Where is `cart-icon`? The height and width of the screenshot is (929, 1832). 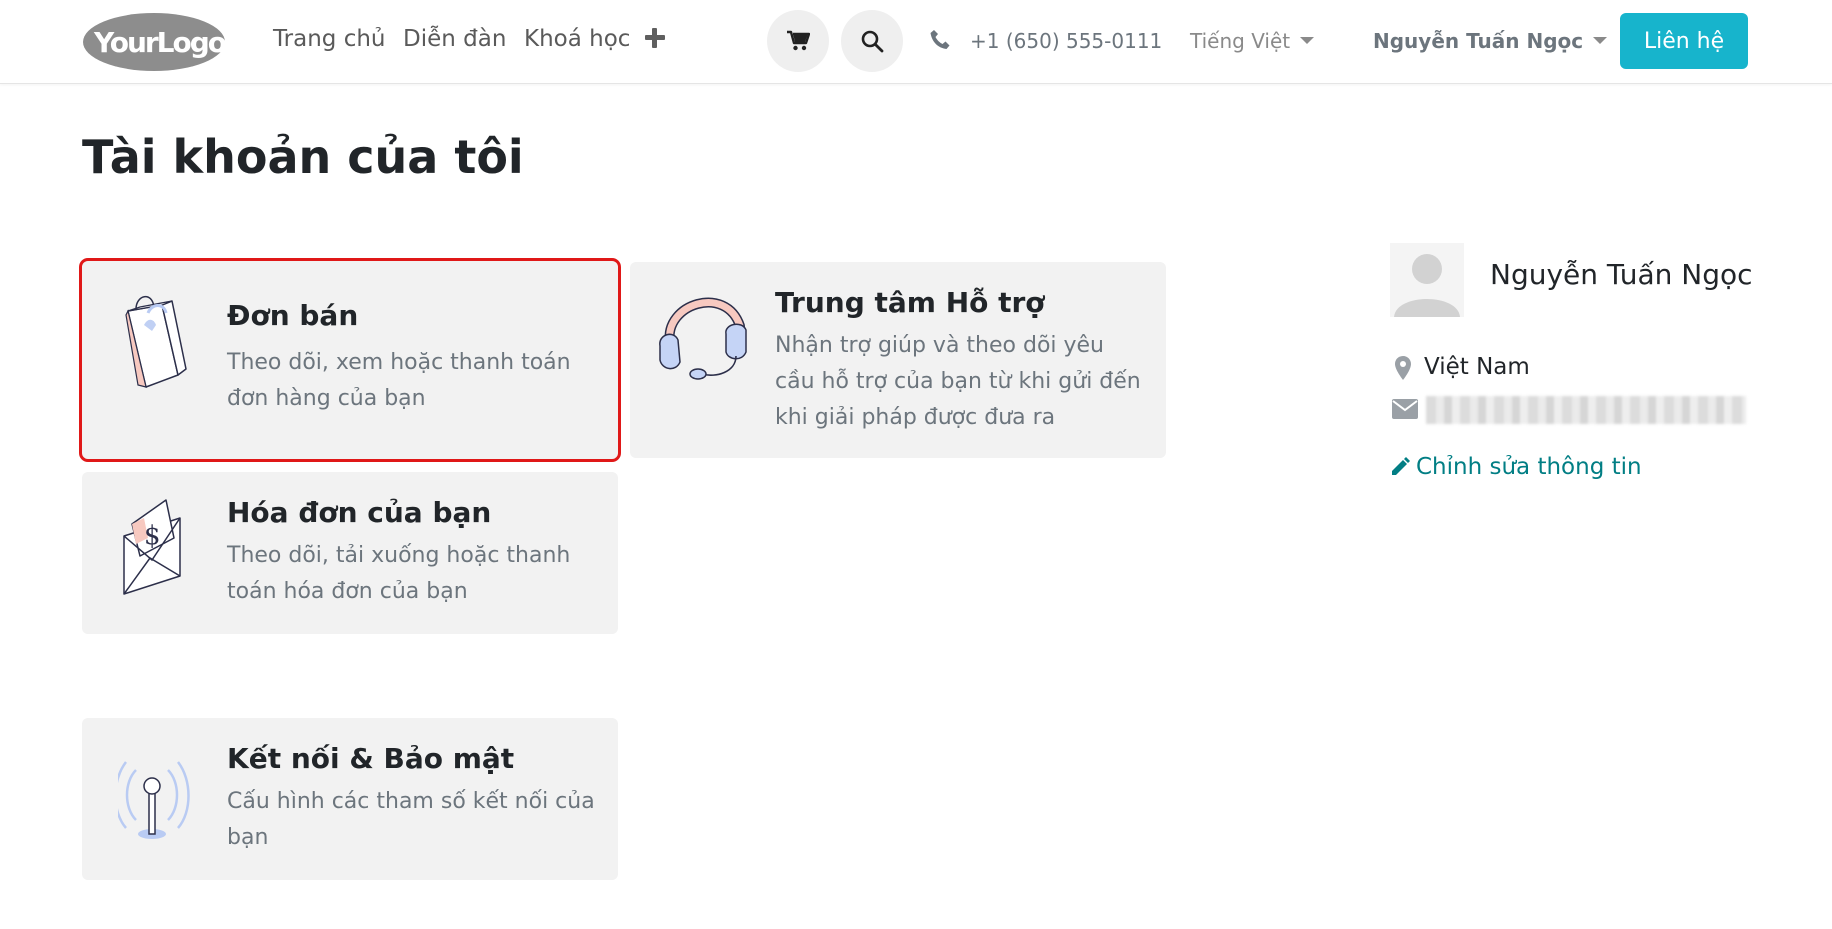 cart-icon is located at coordinates (798, 40).